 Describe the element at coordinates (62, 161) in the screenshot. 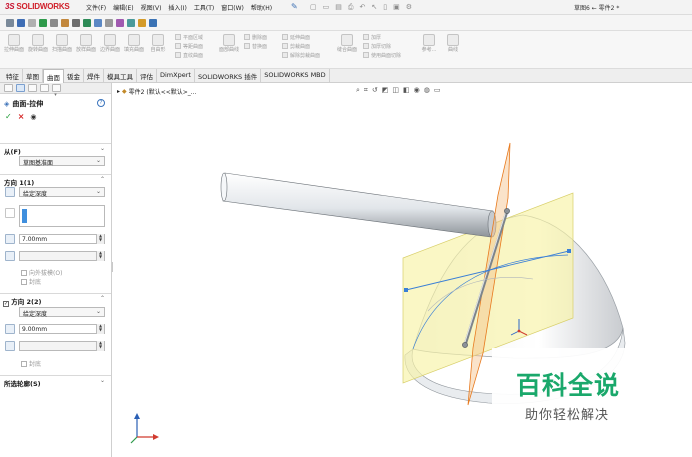

I see `from-select: 草图基准面 ⌄` at that location.